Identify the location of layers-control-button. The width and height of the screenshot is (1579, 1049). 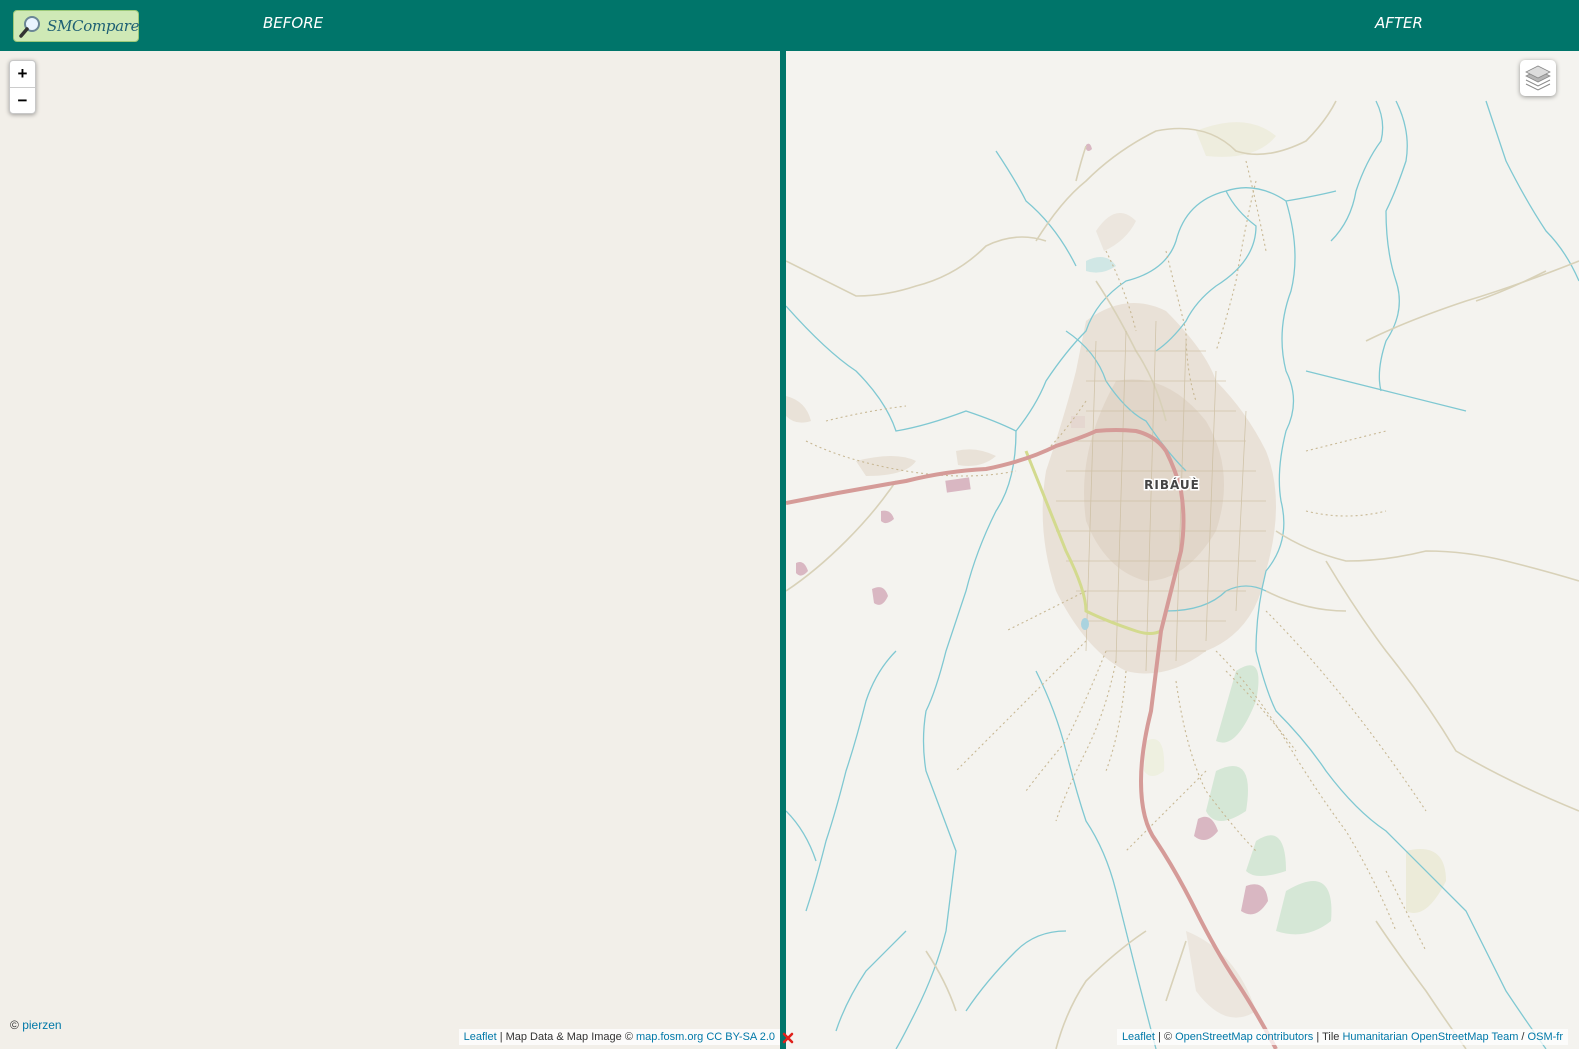
(1538, 78).